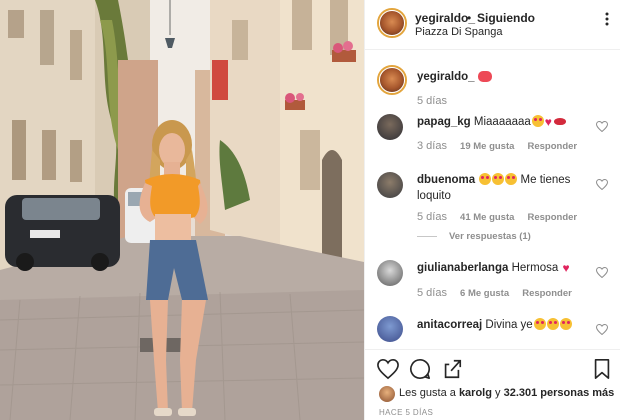 This screenshot has width=620, height=420. I want to click on comment-likes: 19 Me gusta, so click(487, 146).